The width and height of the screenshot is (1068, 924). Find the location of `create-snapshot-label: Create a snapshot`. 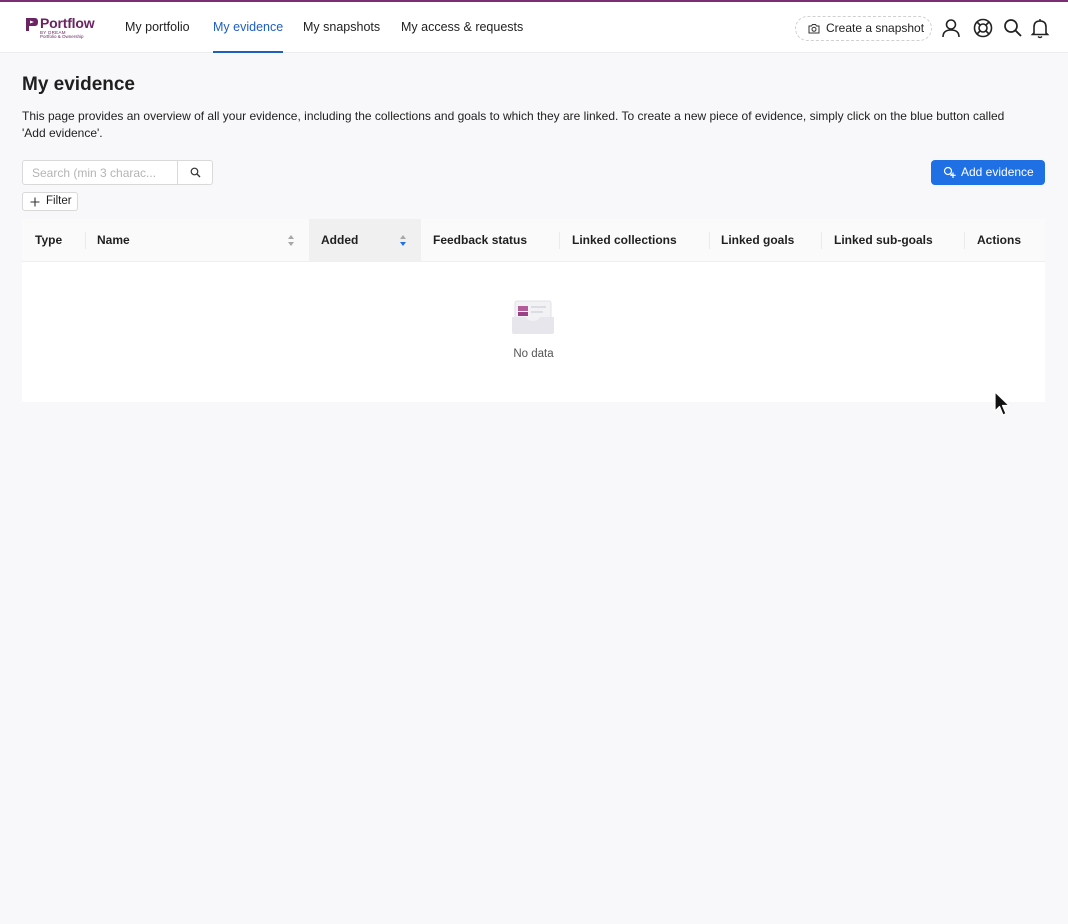

create-snapshot-label: Create a snapshot is located at coordinates (875, 28).